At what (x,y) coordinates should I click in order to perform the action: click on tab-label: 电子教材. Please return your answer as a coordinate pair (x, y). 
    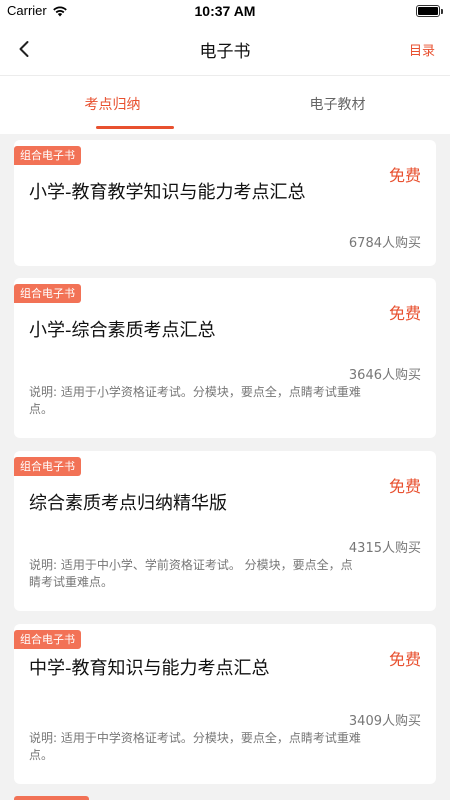
    Looking at the image, I should click on (337, 105).